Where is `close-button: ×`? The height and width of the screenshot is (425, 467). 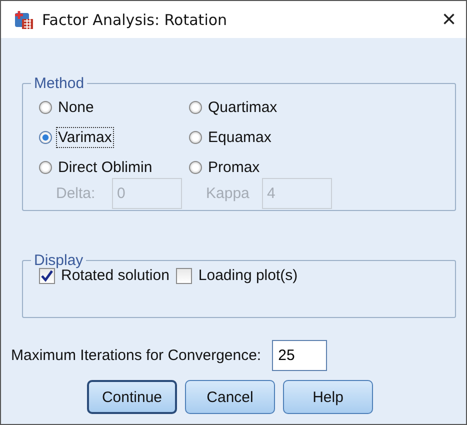
close-button: × is located at coordinates (449, 20).